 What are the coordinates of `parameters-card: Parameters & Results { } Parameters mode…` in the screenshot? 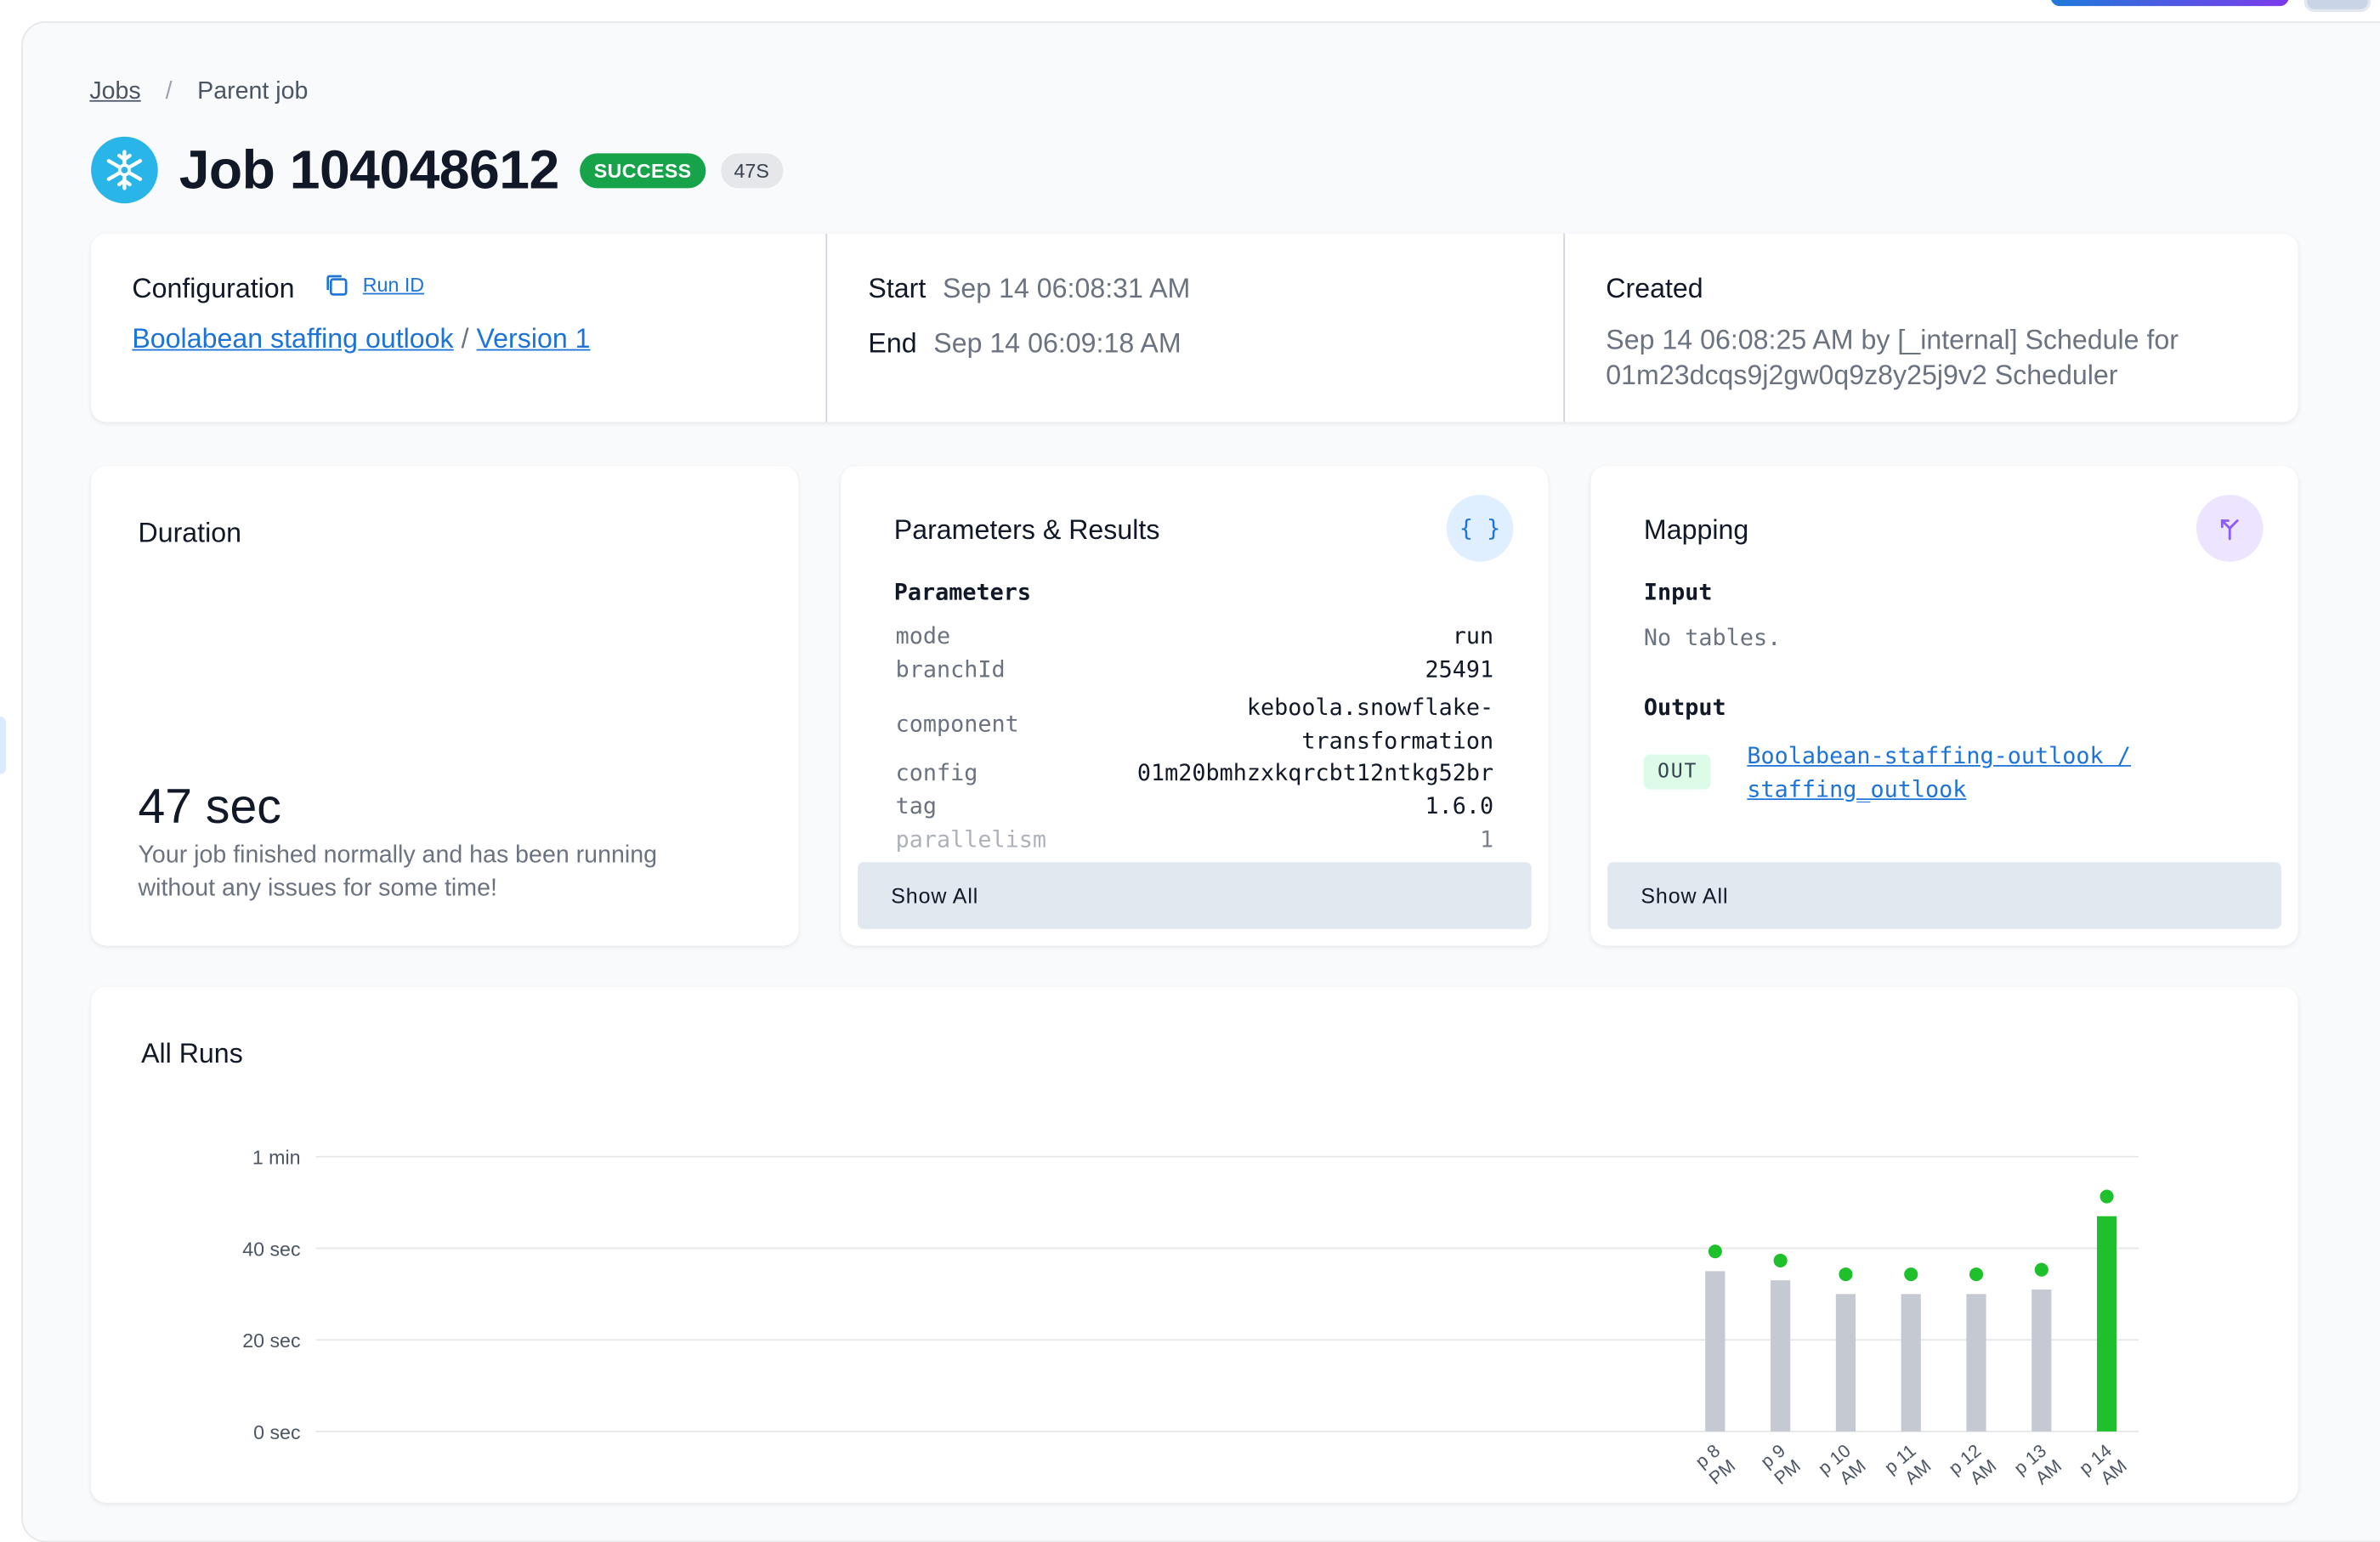 It's located at (1195, 706).